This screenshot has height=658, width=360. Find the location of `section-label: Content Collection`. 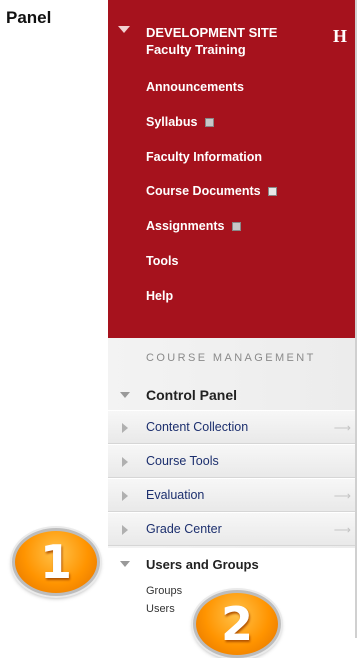

section-label: Content Collection is located at coordinates (197, 427).